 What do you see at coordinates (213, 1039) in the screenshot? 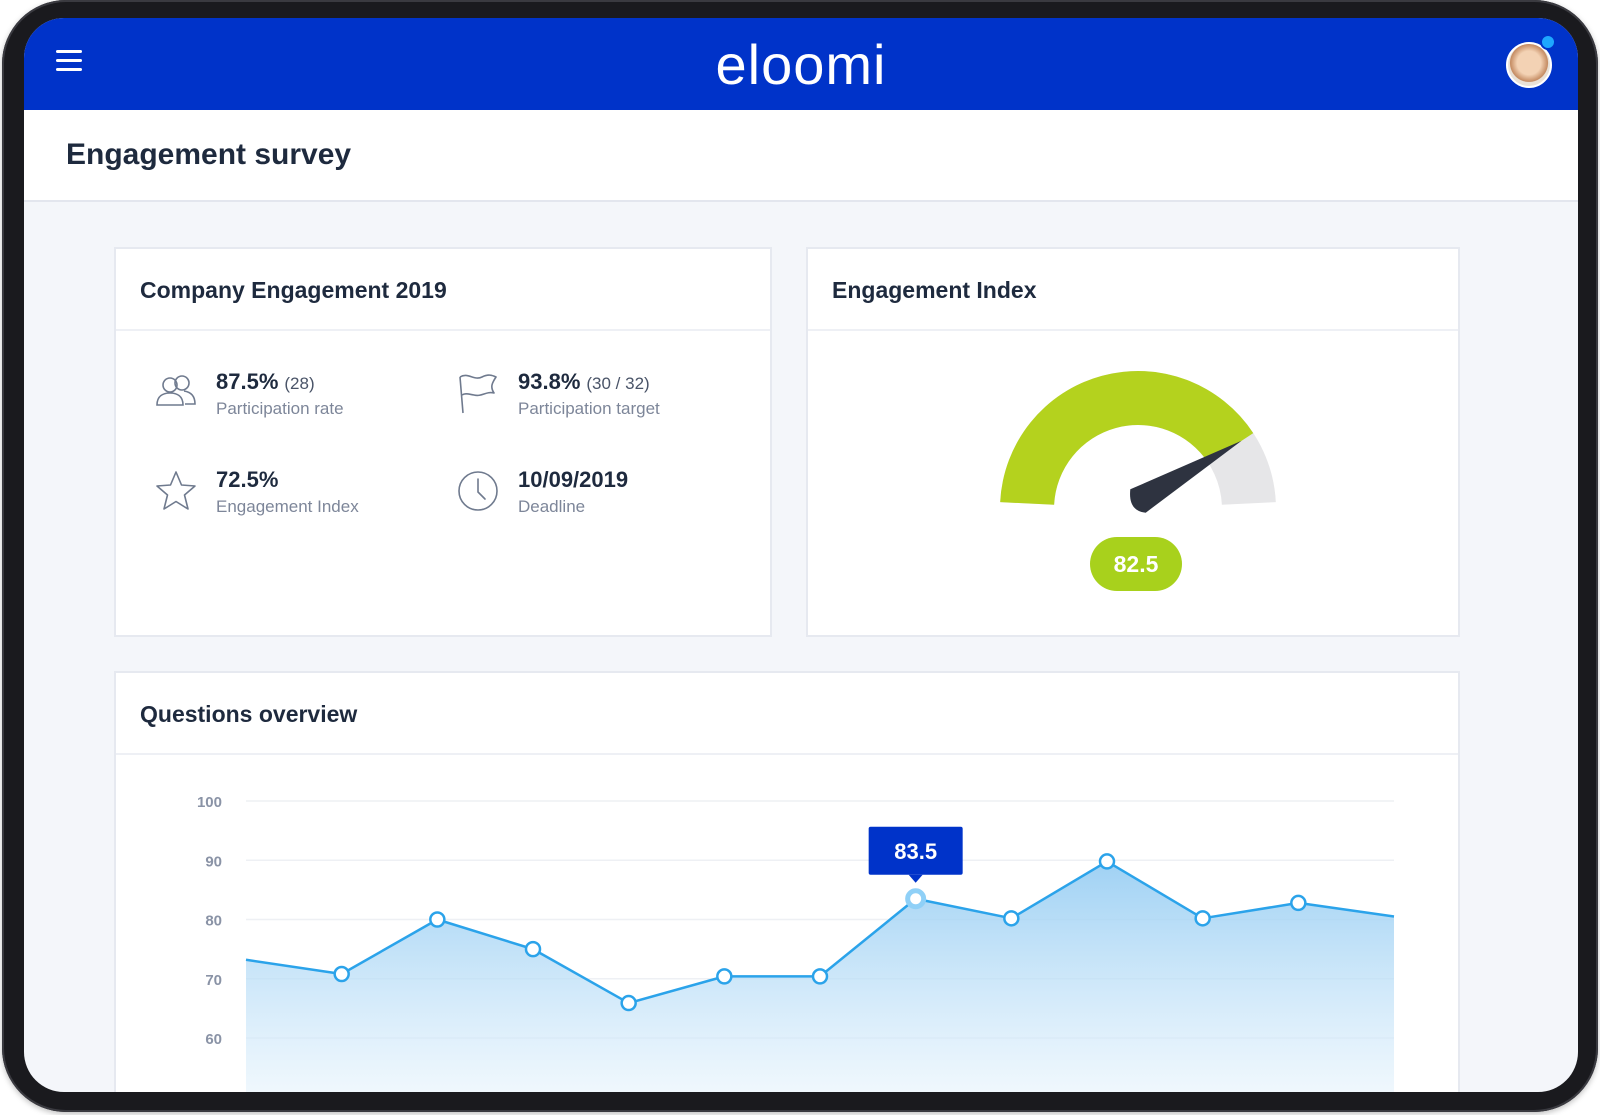
I see `y-tick-label: 60` at bounding box center [213, 1039].